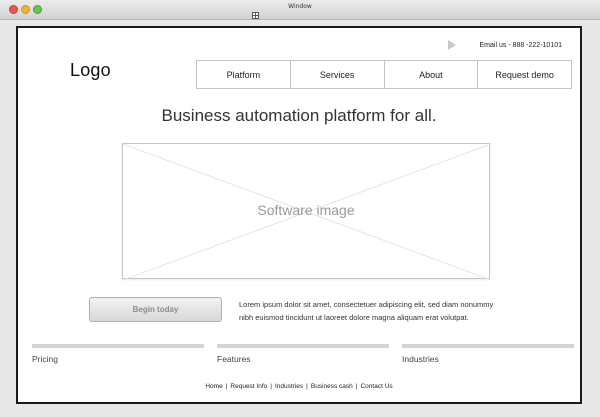 Image resolution: width=600 pixels, height=417 pixels. Describe the element at coordinates (248, 386) in the screenshot. I see `footer-link-request-info: Request Info` at that location.